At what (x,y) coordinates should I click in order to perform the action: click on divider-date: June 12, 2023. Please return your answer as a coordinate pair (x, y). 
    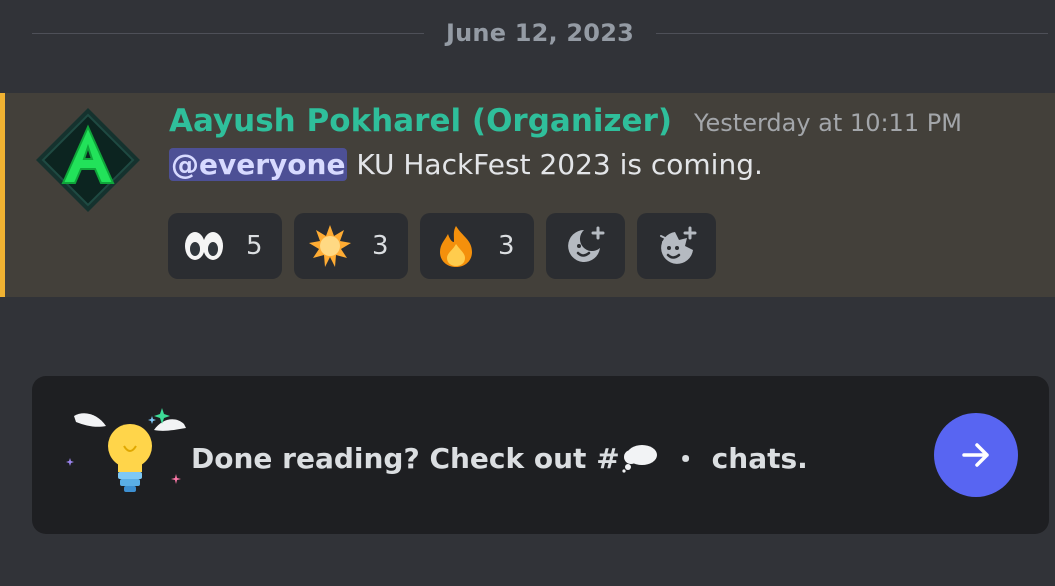
    Looking at the image, I should click on (540, 33).